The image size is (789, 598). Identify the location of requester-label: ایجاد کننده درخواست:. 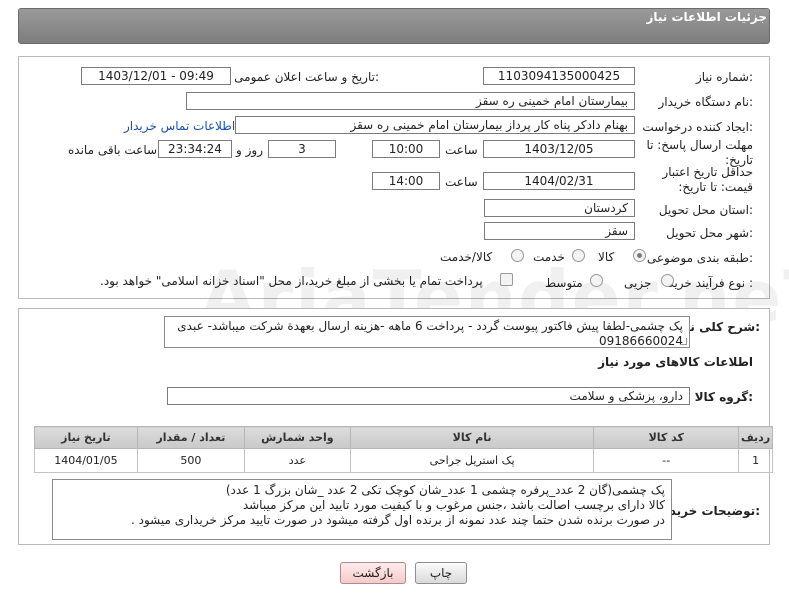
(697, 127).